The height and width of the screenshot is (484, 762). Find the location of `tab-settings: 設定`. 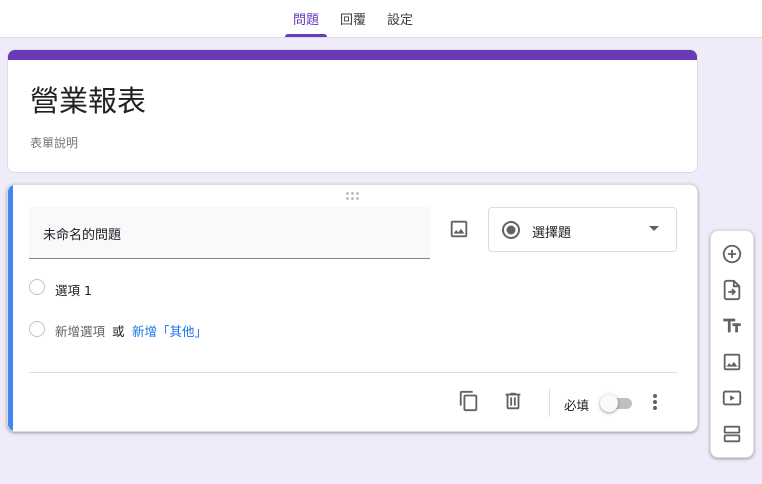

tab-settings: 設定 is located at coordinates (400, 18).